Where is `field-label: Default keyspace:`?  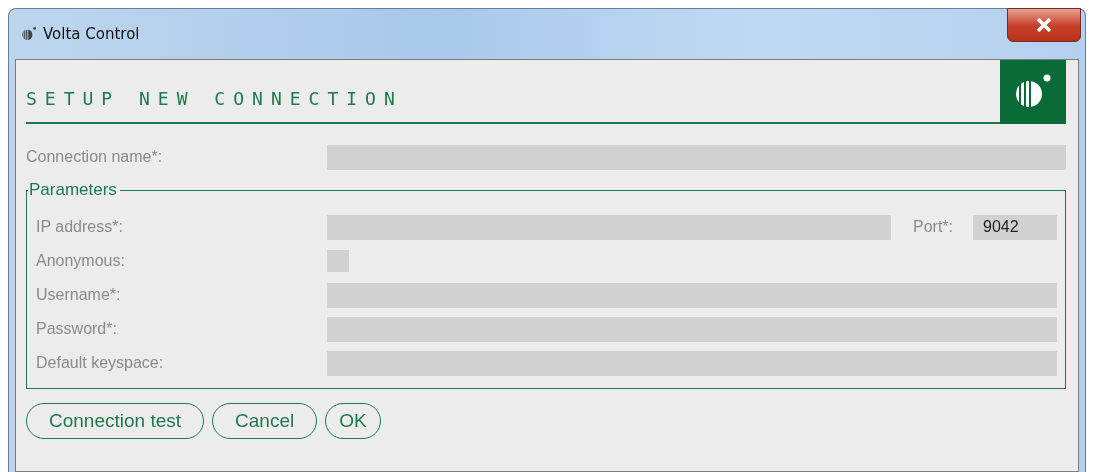
field-label: Default keyspace: is located at coordinates (100, 363).